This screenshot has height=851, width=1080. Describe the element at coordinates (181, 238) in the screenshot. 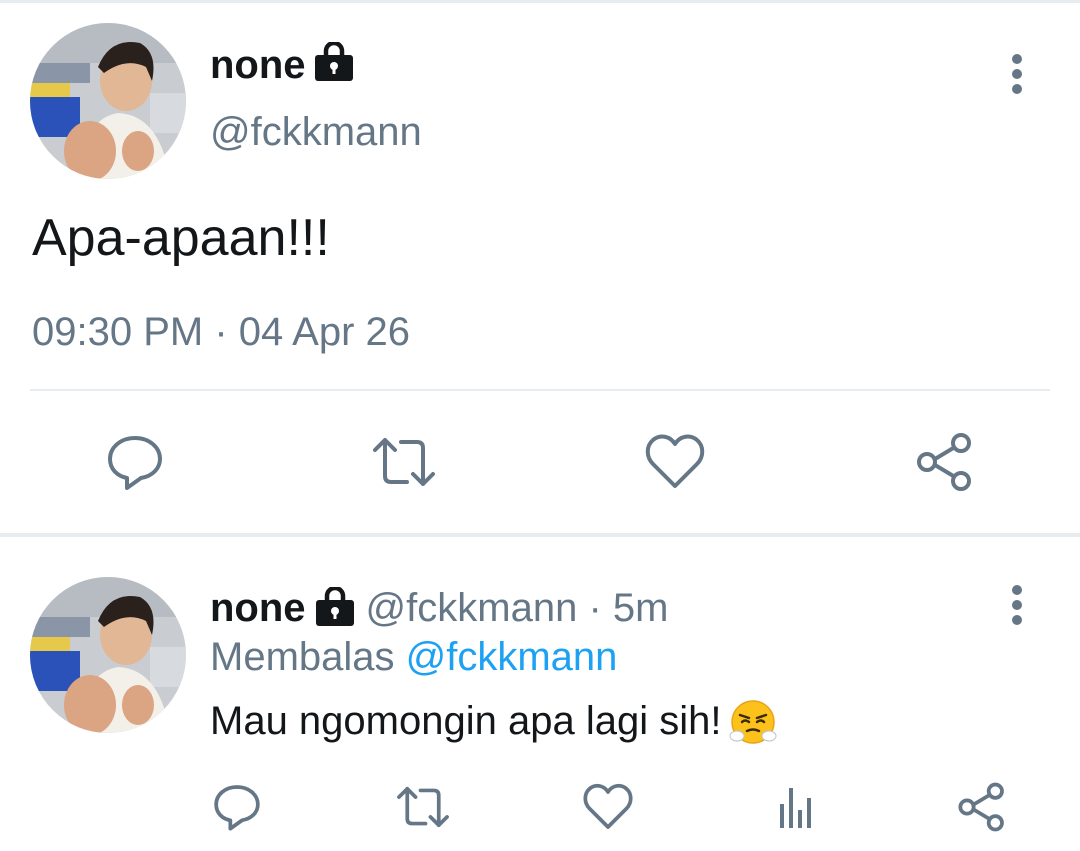

I see `tweet-text: Apa-apaan!!!` at that location.